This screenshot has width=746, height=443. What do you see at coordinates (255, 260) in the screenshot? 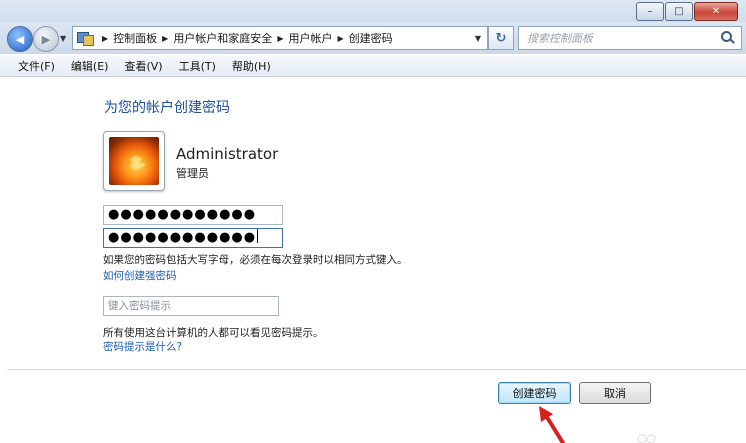
I see `case-sensitivity-note: 如果您的密码包括大写字母，必须在每次登录时以相同方式键入。` at bounding box center [255, 260].